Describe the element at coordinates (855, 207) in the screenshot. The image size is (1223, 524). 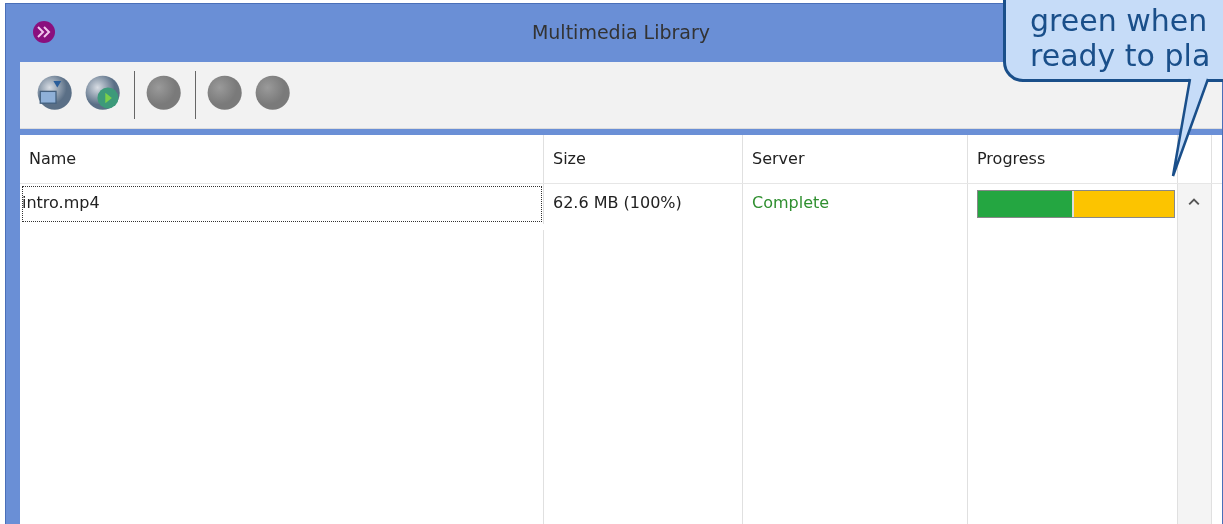
I see `table-cell: Complete` at that location.